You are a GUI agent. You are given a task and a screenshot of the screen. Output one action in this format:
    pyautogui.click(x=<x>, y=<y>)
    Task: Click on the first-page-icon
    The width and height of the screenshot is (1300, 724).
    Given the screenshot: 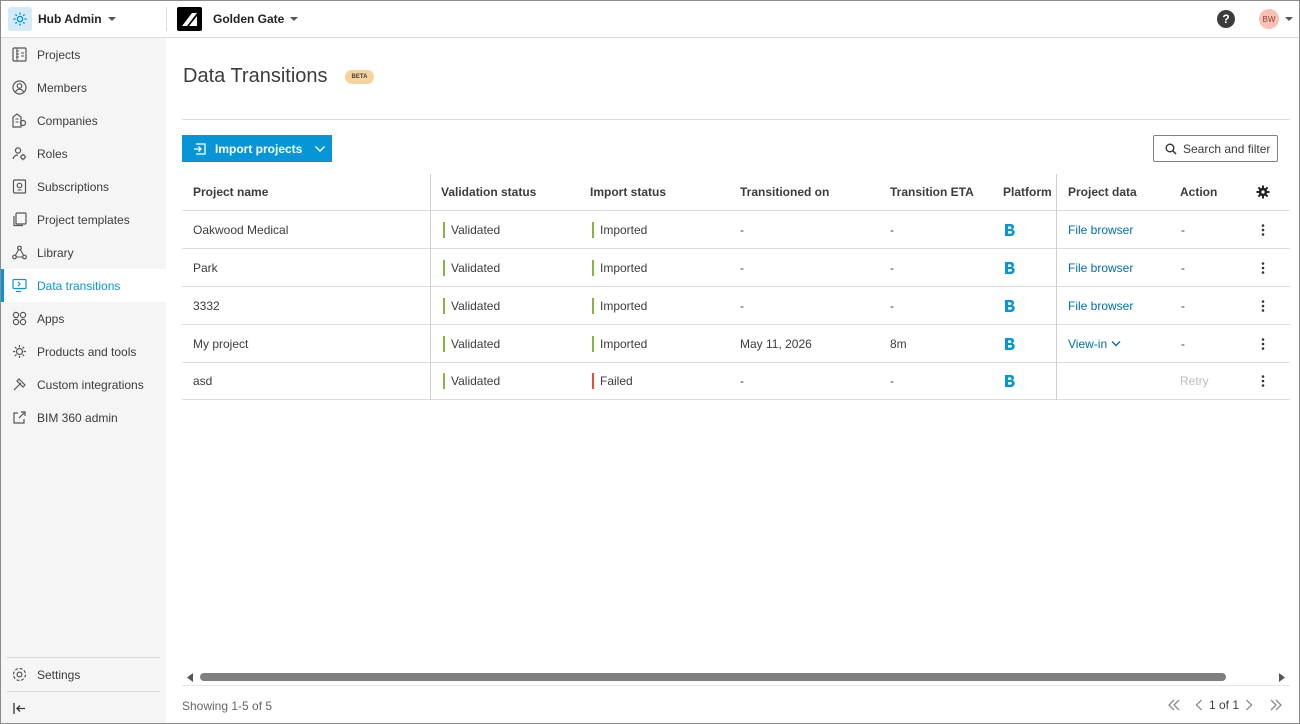 What is the action you would take?
    pyautogui.click(x=1174, y=705)
    